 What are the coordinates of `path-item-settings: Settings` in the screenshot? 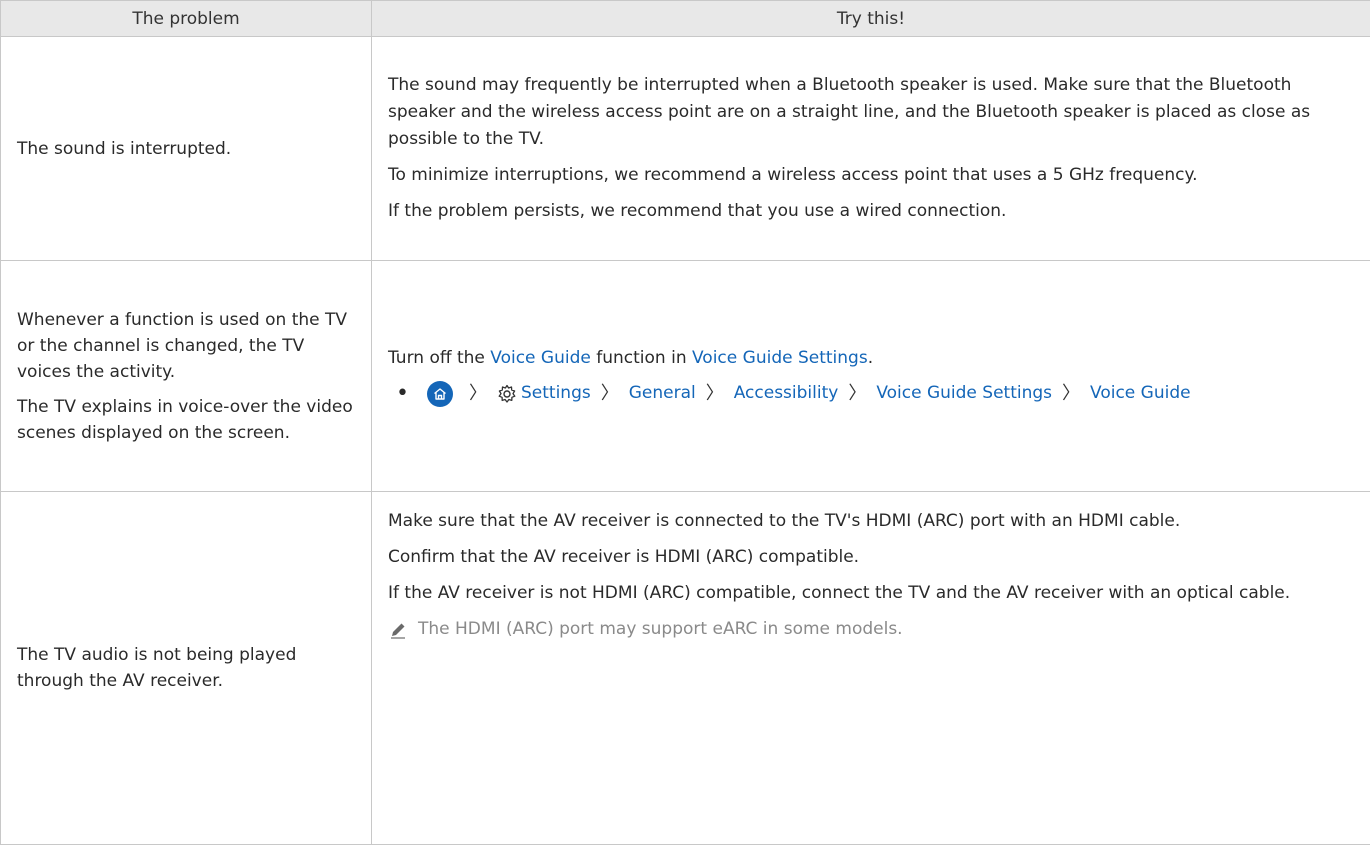 It's located at (556, 393).